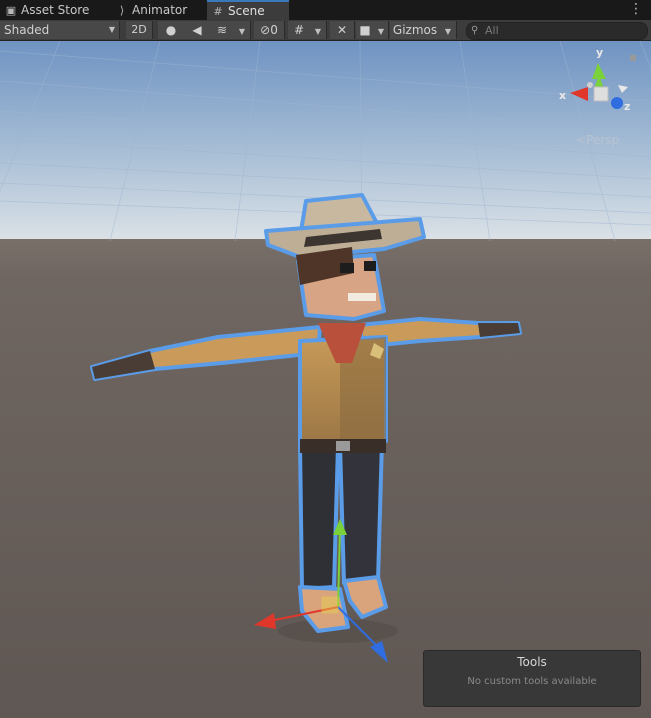  What do you see at coordinates (325, 10) in the screenshot?
I see `window-tab-bar: ▣ Asset Store ⟩ Animator # Scene ⋮` at bounding box center [325, 10].